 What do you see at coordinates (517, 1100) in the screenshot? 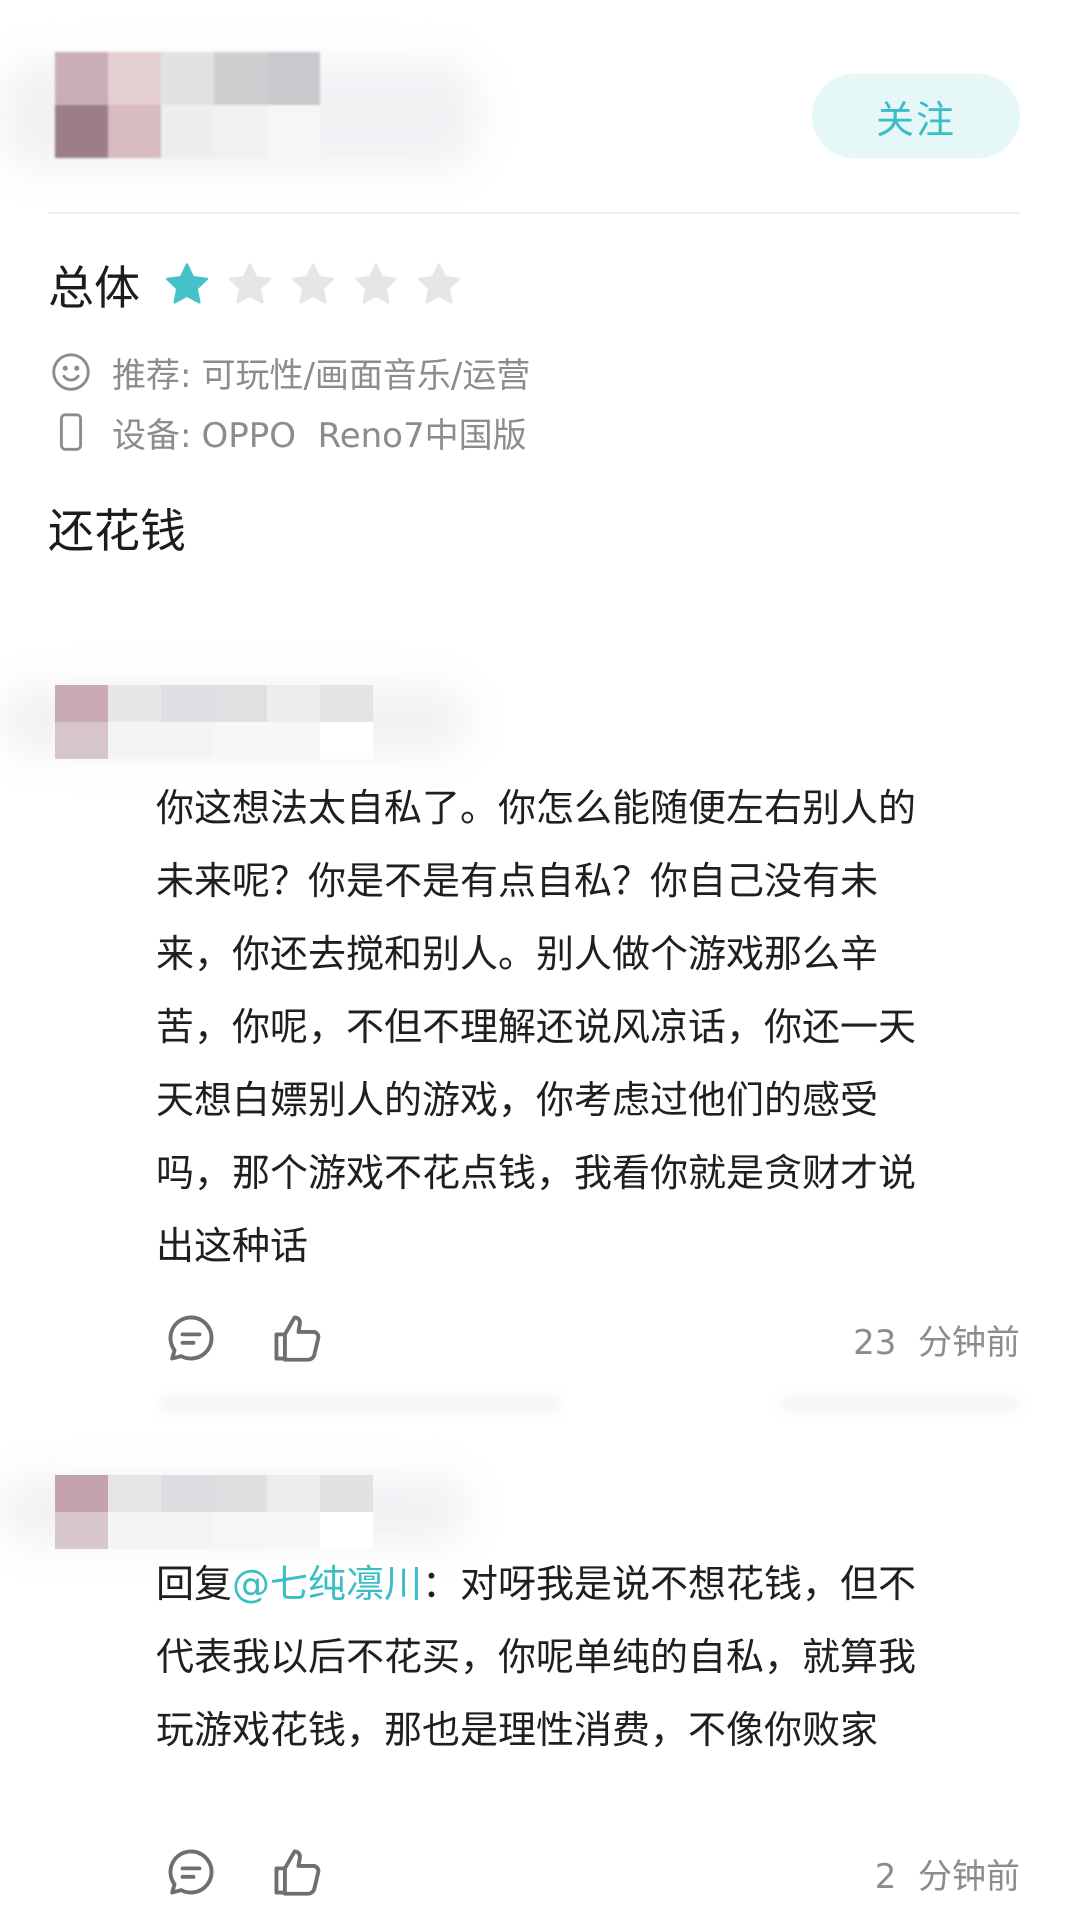
I see `comment-line: 天想白嫖别人的游戏，你考虑过他们的感受` at bounding box center [517, 1100].